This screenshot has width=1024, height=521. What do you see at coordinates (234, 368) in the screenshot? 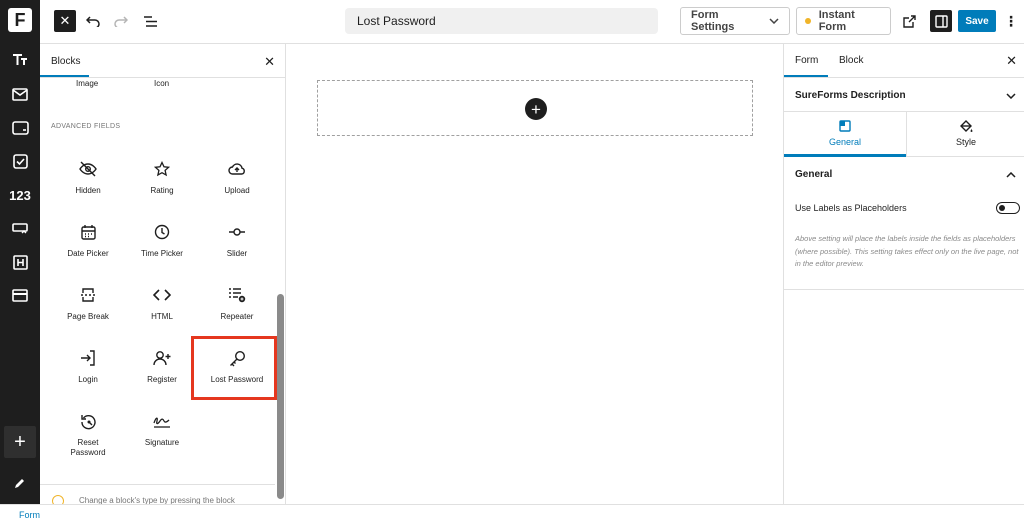
I see `highlight-box` at bounding box center [234, 368].